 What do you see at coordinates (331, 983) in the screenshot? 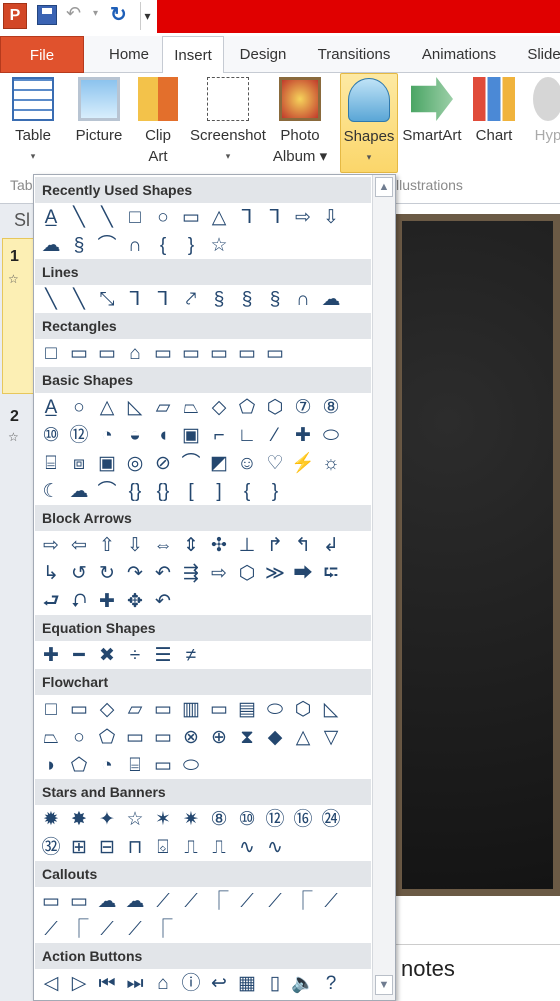
I see `shape-icon: ?` at bounding box center [331, 983].